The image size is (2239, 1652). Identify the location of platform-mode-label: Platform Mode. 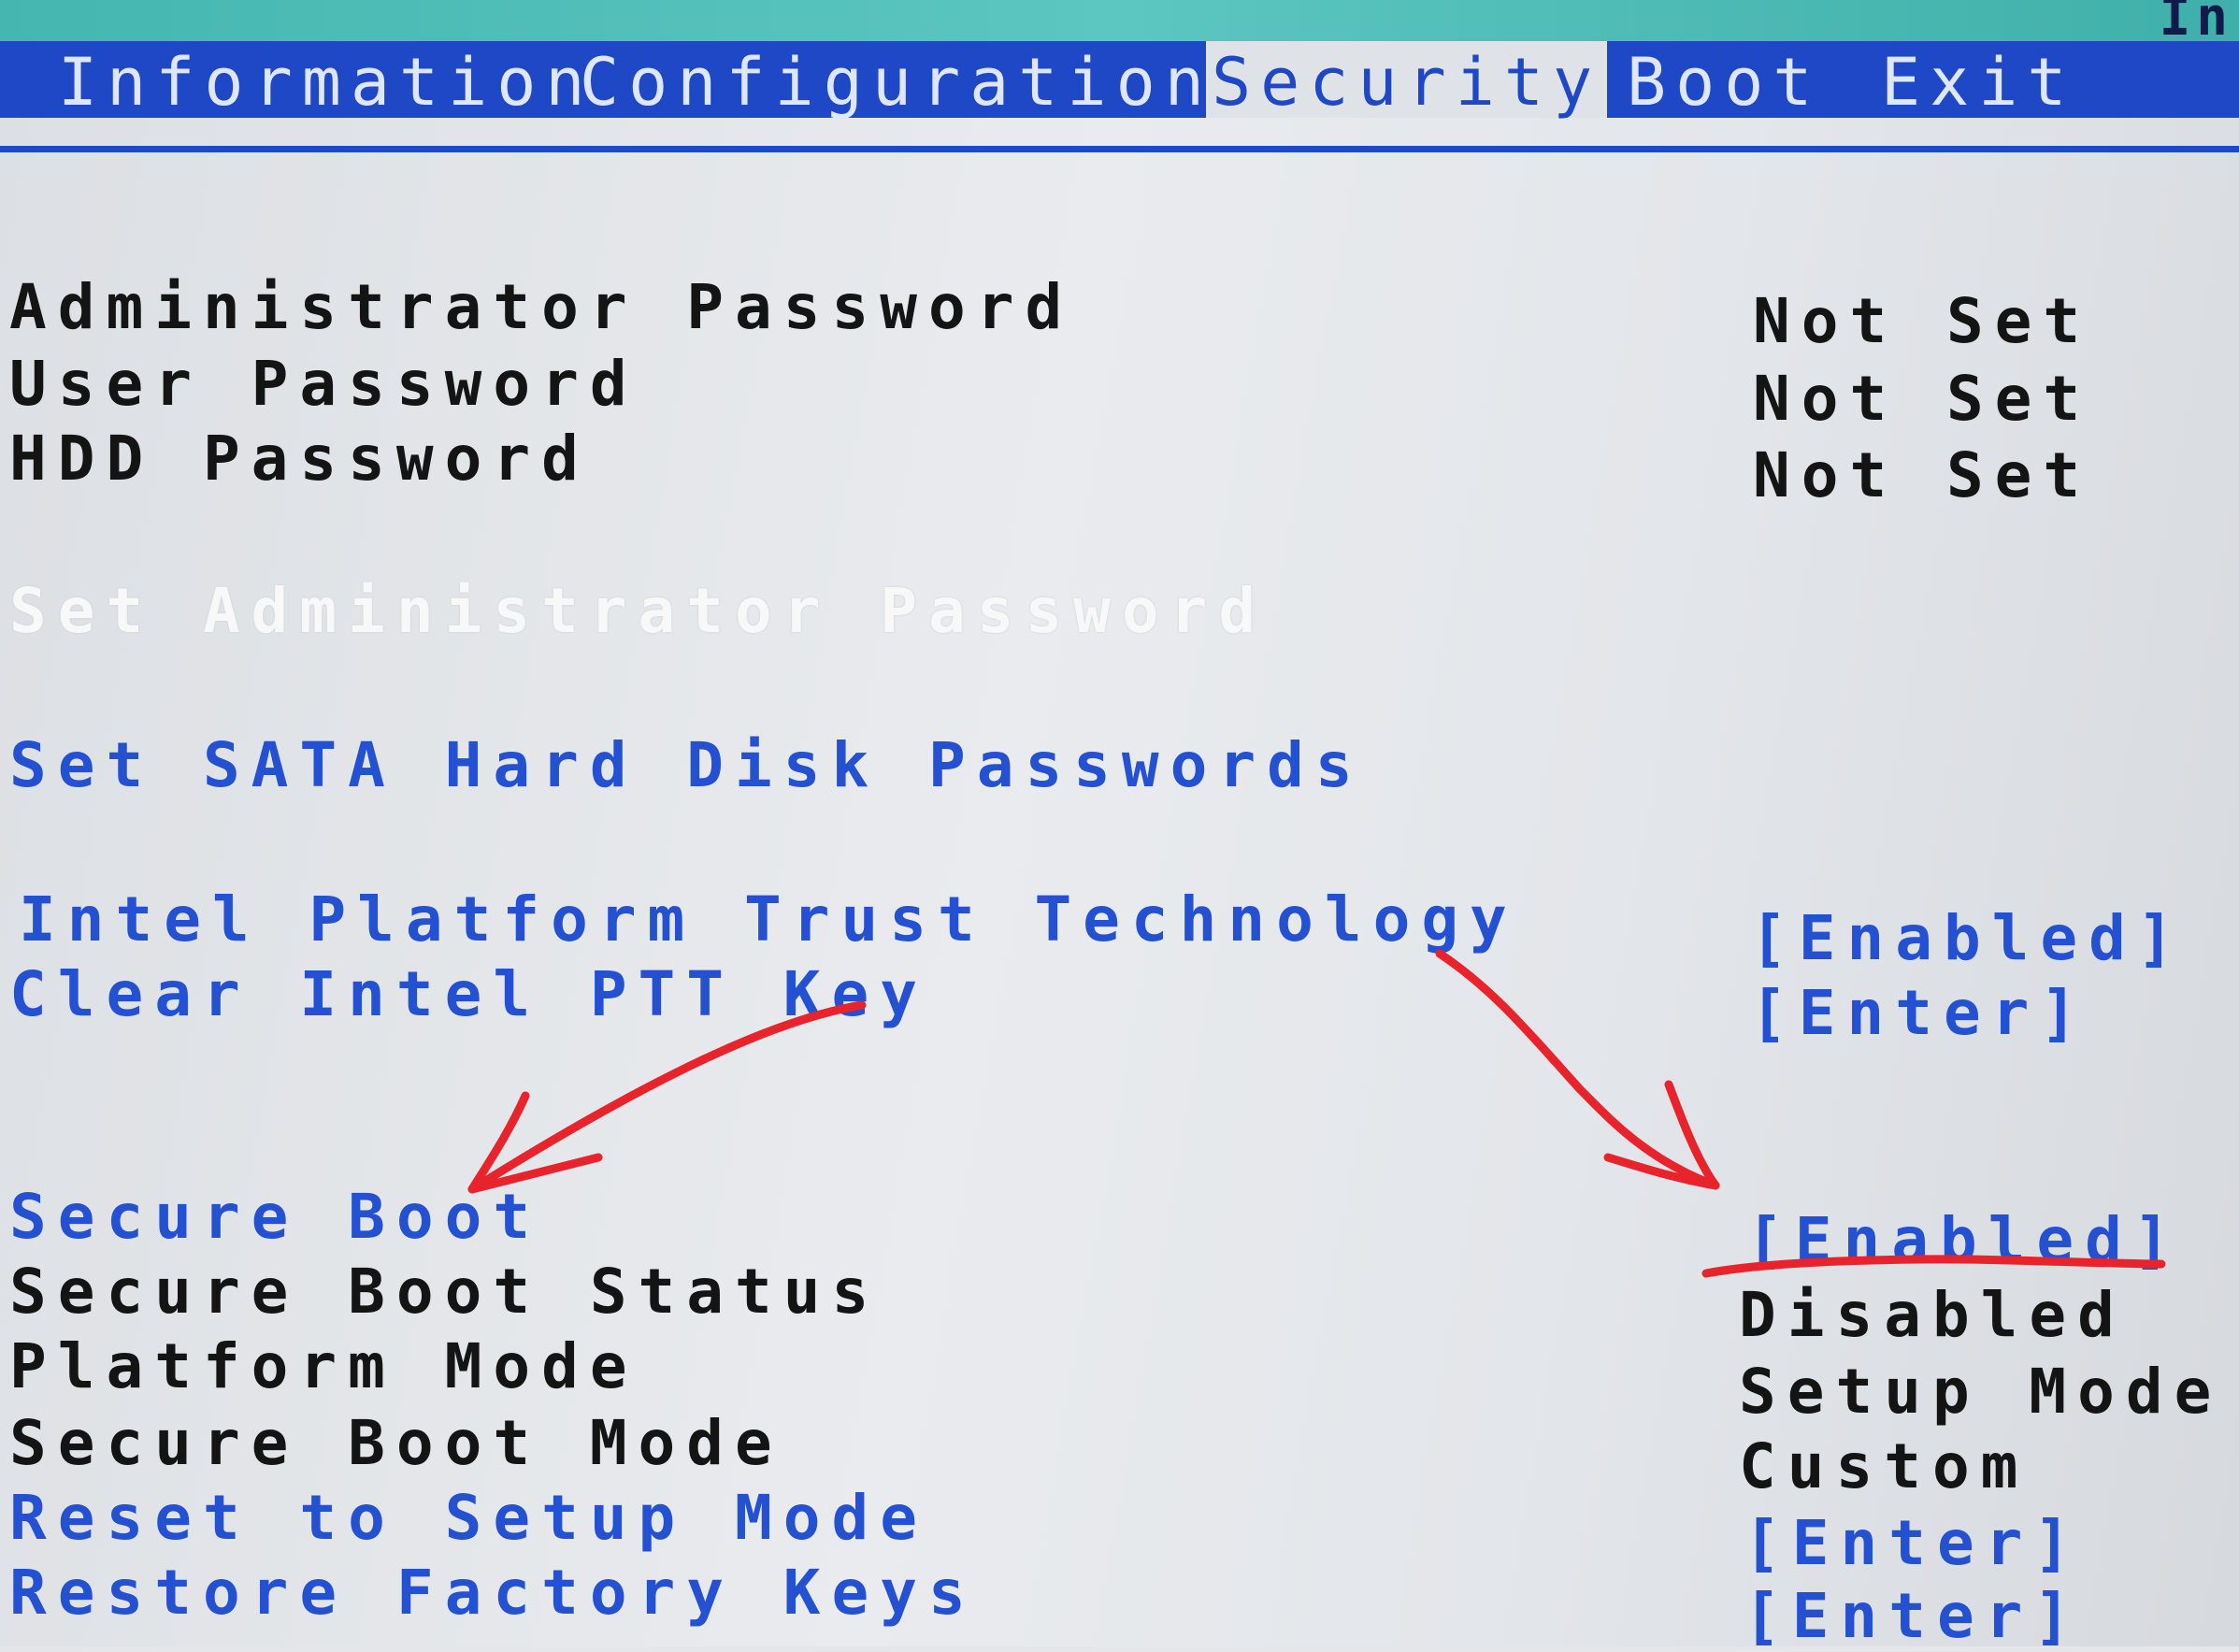
(324, 1366).